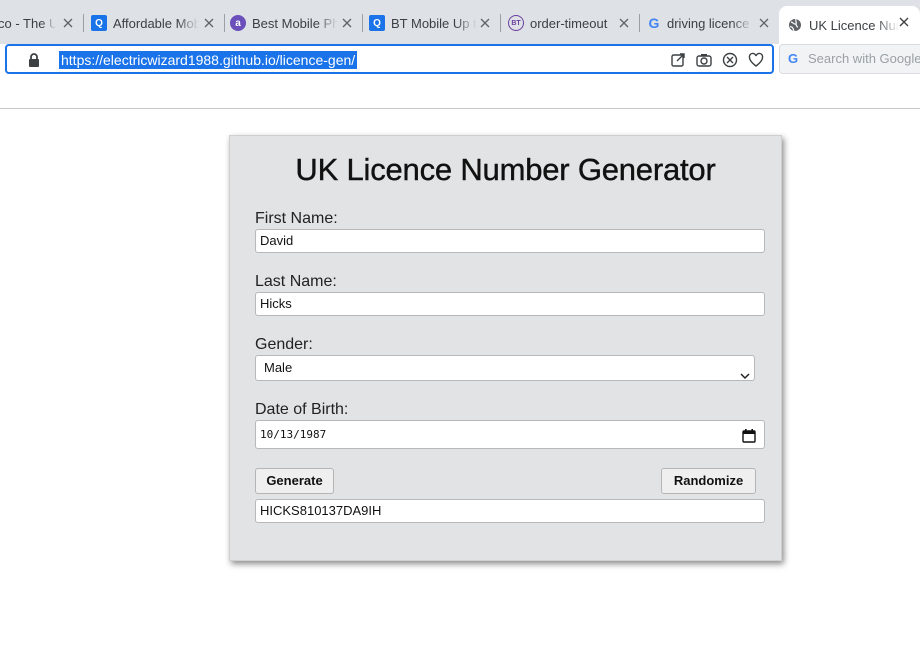 The width and height of the screenshot is (920, 669). Describe the element at coordinates (745, 372) in the screenshot. I see `chevron-down-icon` at that location.